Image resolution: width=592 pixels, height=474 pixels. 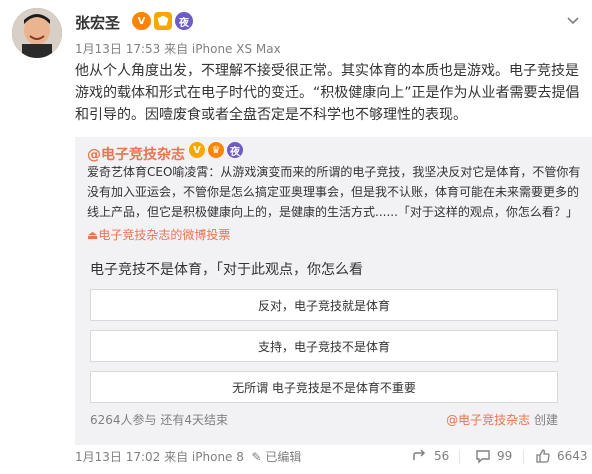 What do you see at coordinates (159, 420) in the screenshot?
I see `vote-stats: 6264人参与 还有4天结束` at bounding box center [159, 420].